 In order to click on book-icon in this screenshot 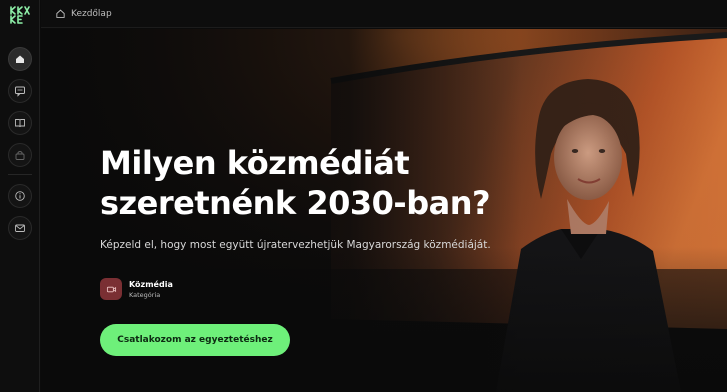, I will do `click(20, 123)`.